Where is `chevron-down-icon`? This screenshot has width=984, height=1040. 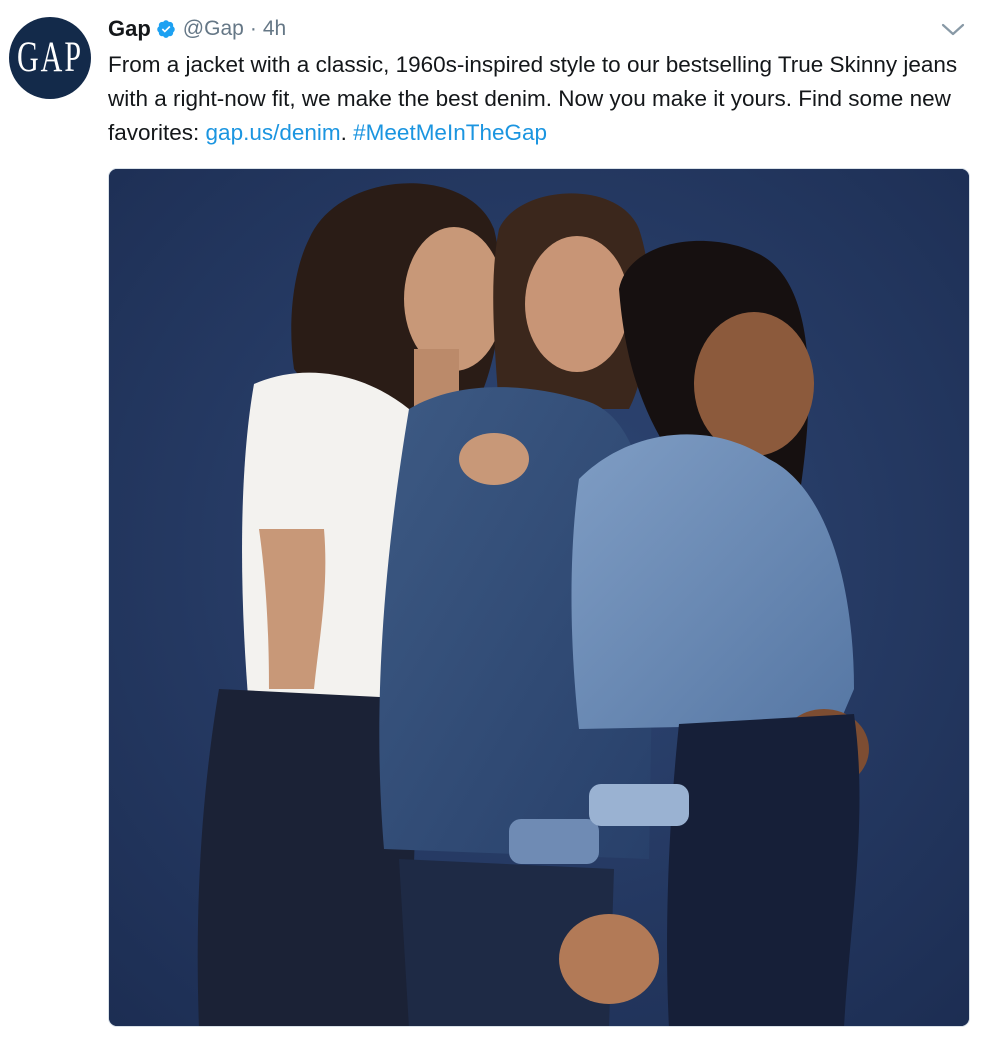 chevron-down-icon is located at coordinates (953, 29).